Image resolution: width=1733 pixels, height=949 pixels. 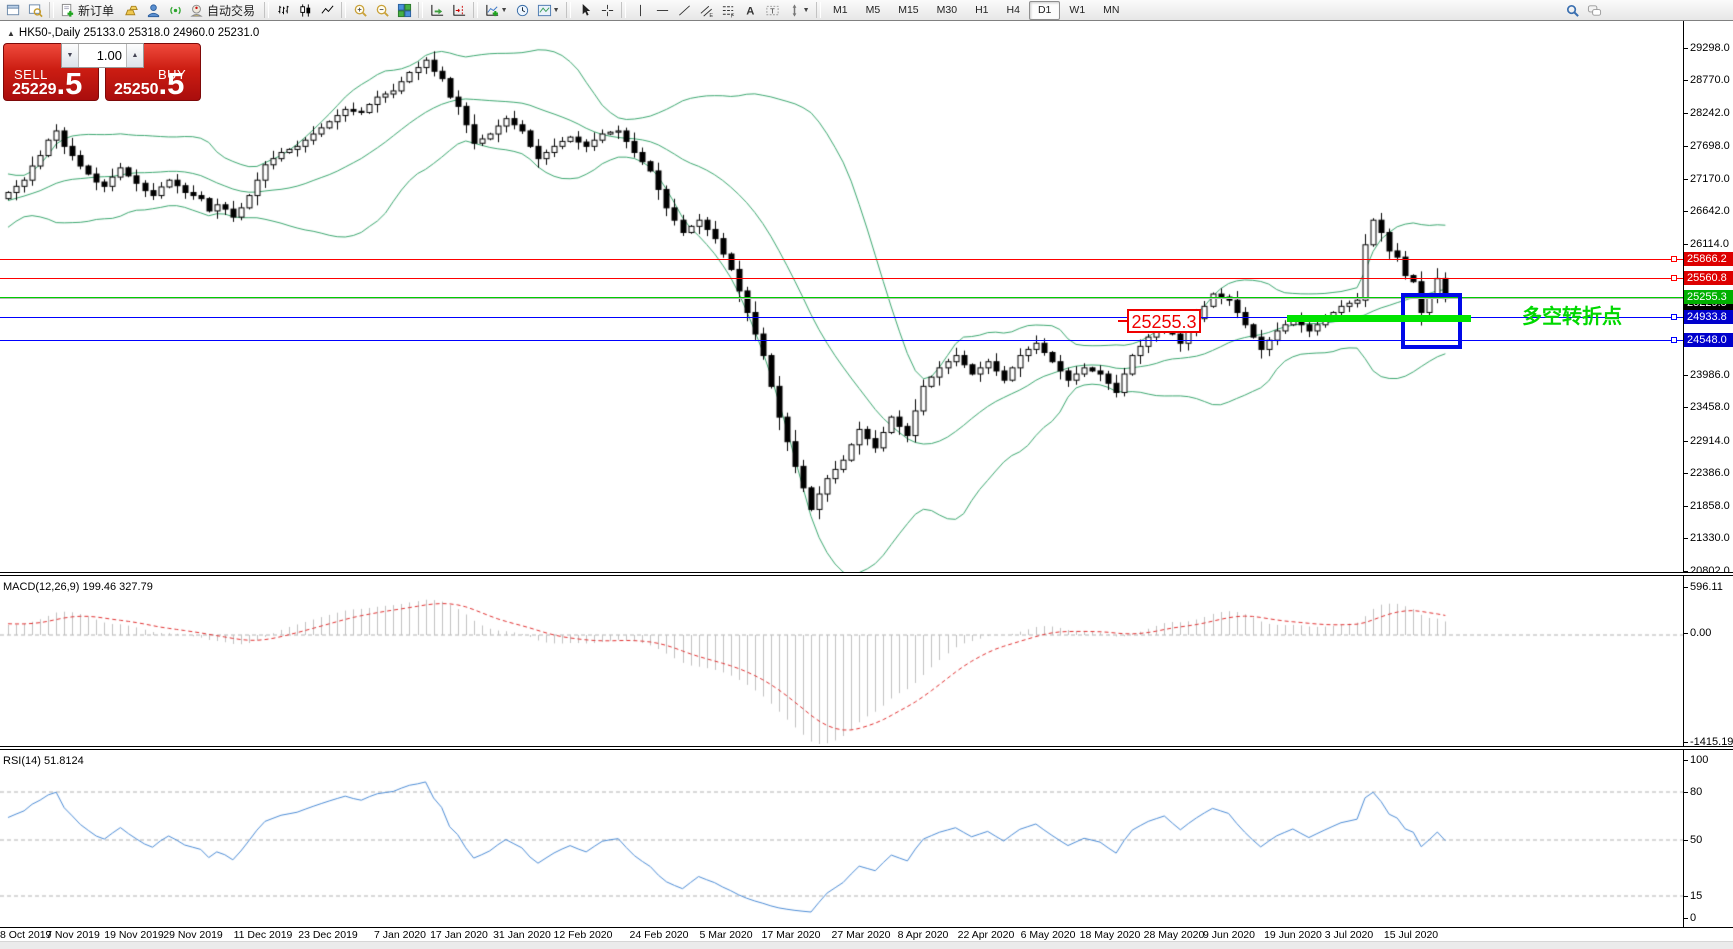 What do you see at coordinates (684, 10) in the screenshot?
I see `trendline-button` at bounding box center [684, 10].